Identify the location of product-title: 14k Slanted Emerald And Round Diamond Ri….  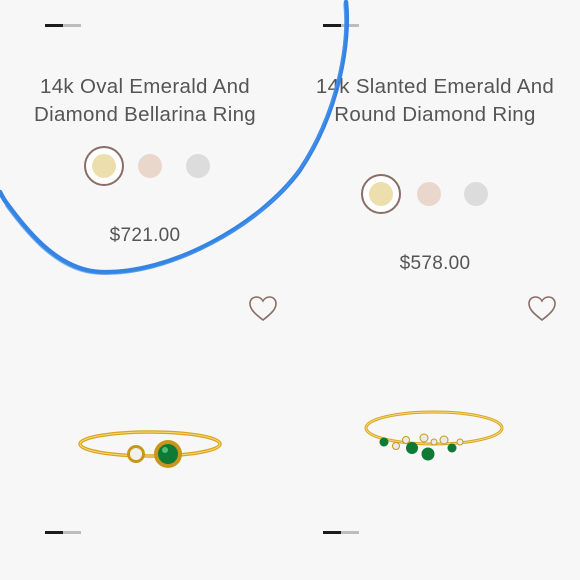
(435, 101).